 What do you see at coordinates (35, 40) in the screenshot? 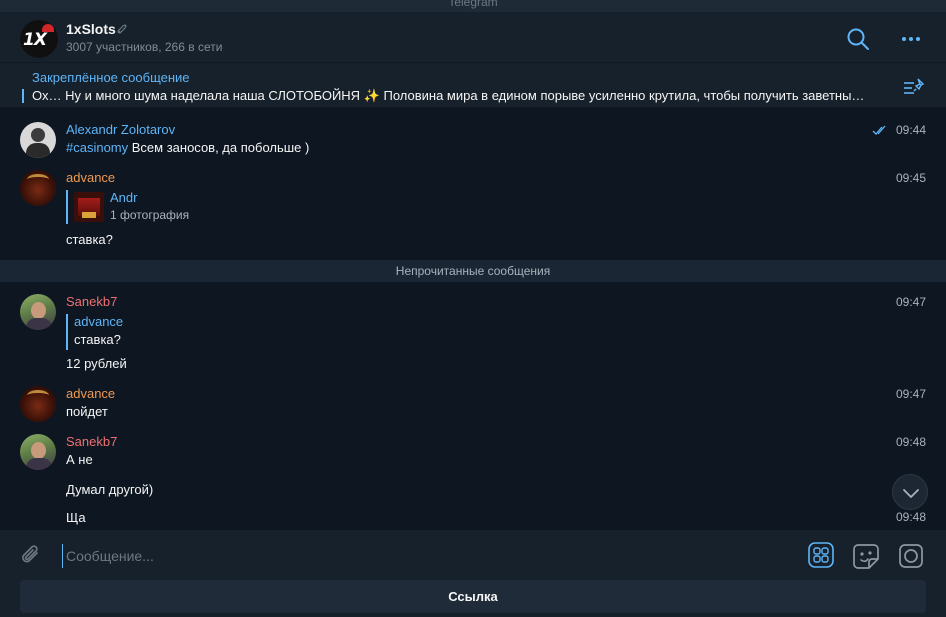
I see `chat-avatar-logo: 1X` at bounding box center [35, 40].